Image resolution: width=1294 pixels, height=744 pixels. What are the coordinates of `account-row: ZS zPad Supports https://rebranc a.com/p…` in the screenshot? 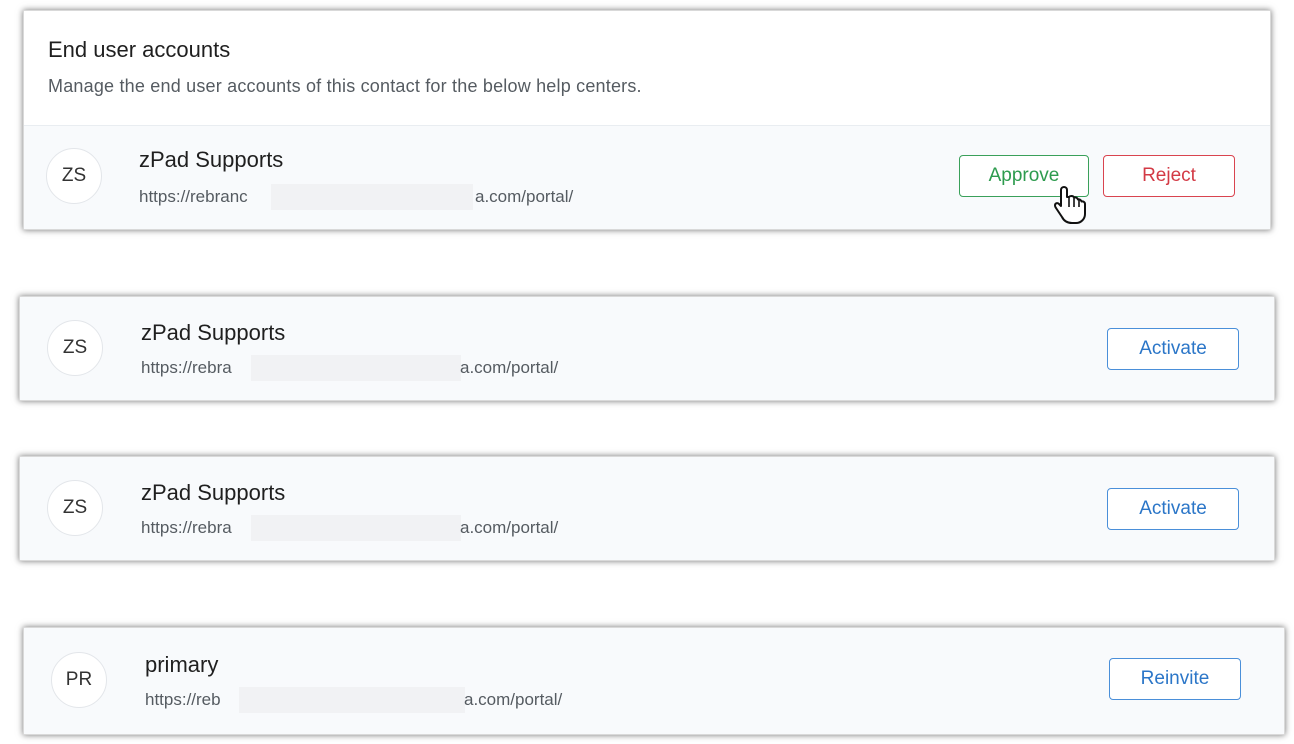 It's located at (647, 177).